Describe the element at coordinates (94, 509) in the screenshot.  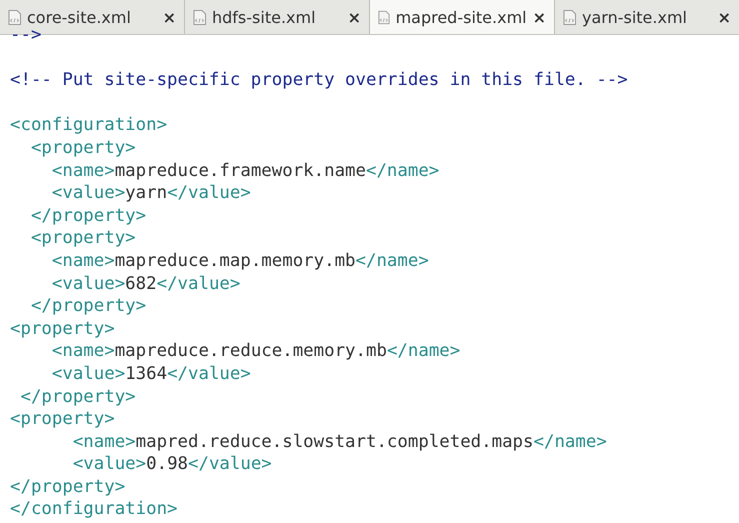
I see `xml-tag: </configuration>` at that location.